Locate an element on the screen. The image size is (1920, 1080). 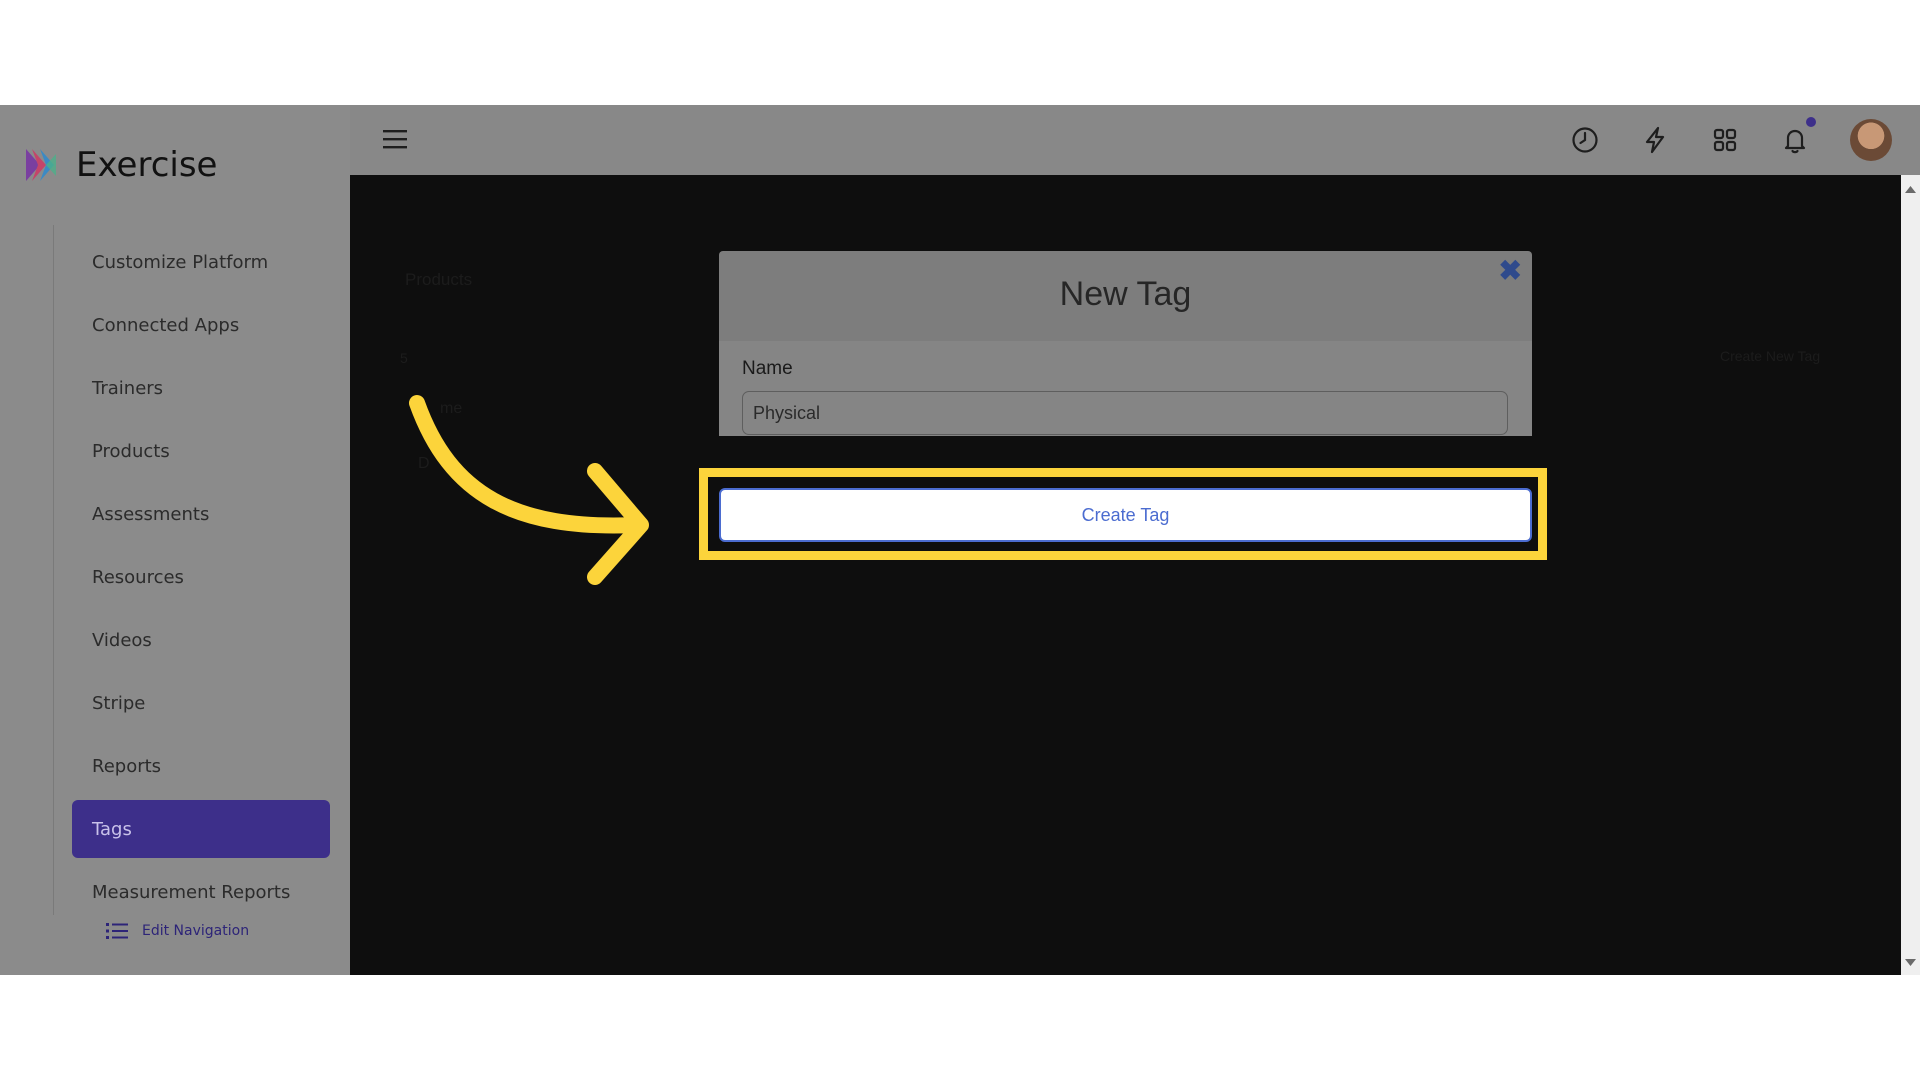
sidebar-item-stripe: Stripe is located at coordinates (201, 703).